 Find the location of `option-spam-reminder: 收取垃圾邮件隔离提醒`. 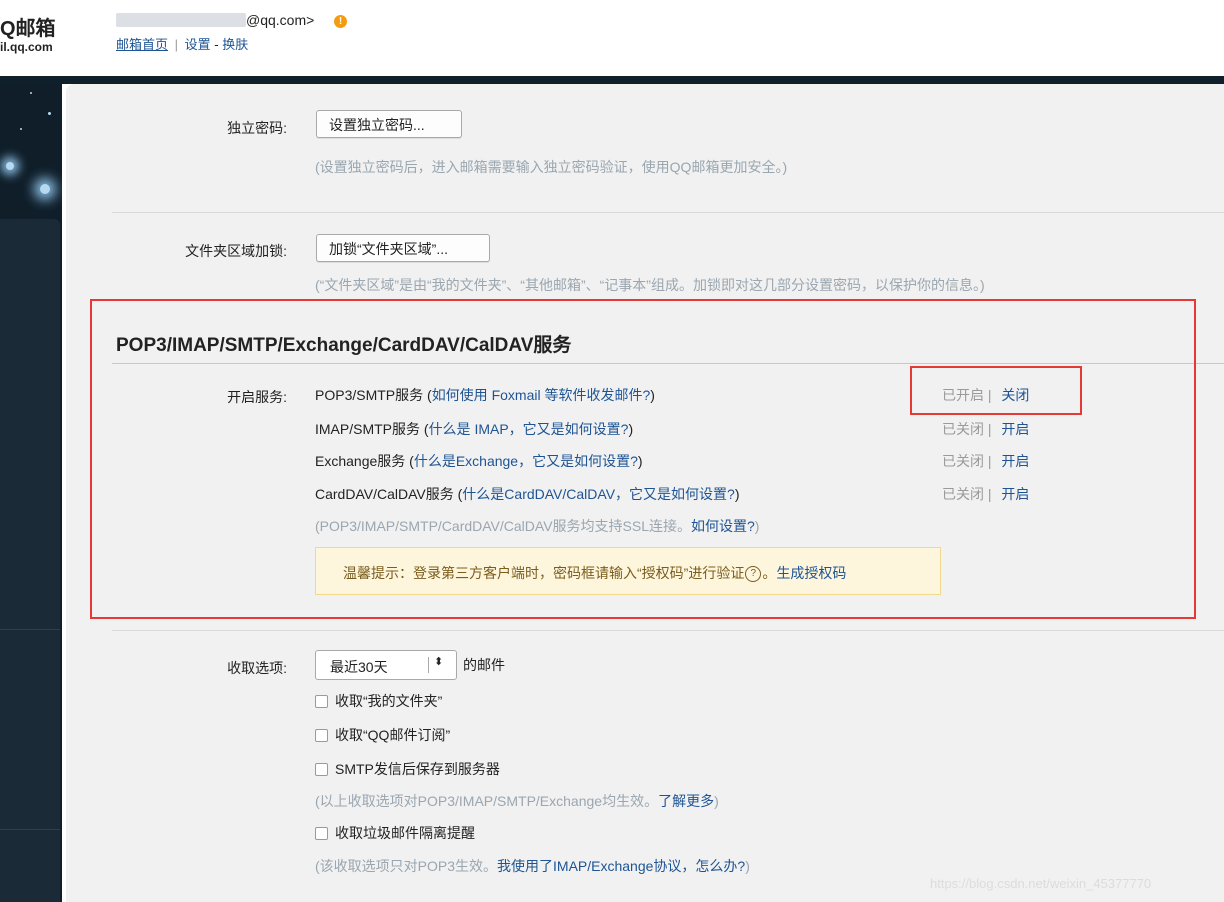

option-spam-reminder: 收取垃圾邮件隔离提醒 is located at coordinates (395, 833).